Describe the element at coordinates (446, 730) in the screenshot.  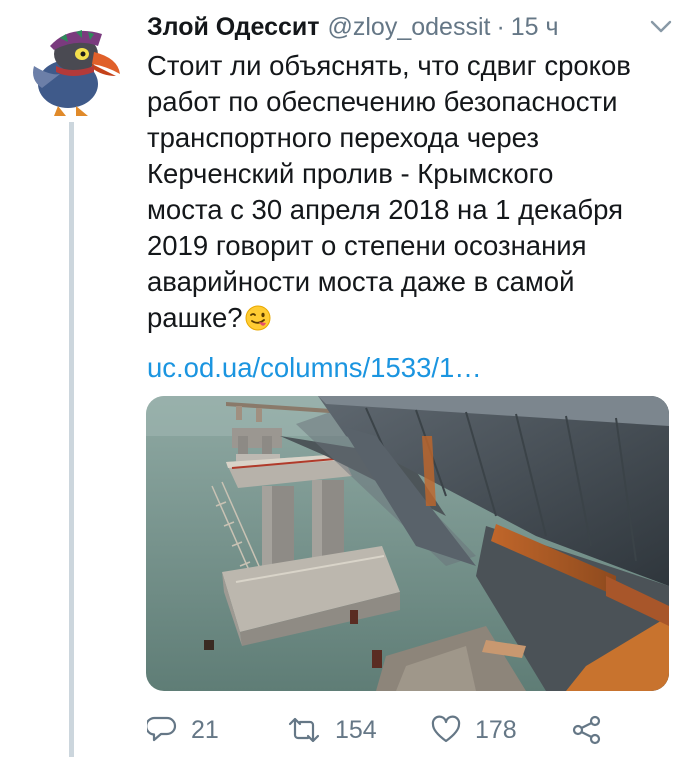
I see `like-icon` at that location.